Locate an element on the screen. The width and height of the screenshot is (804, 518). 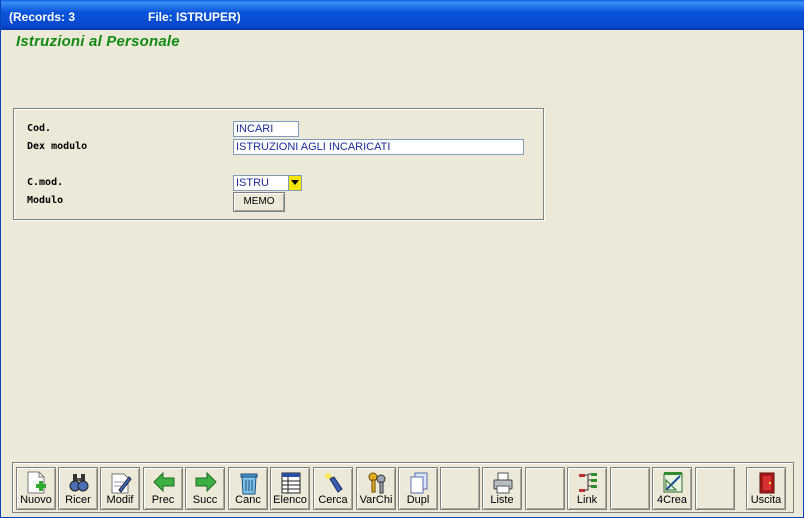
trash-icon is located at coordinates (249, 484).